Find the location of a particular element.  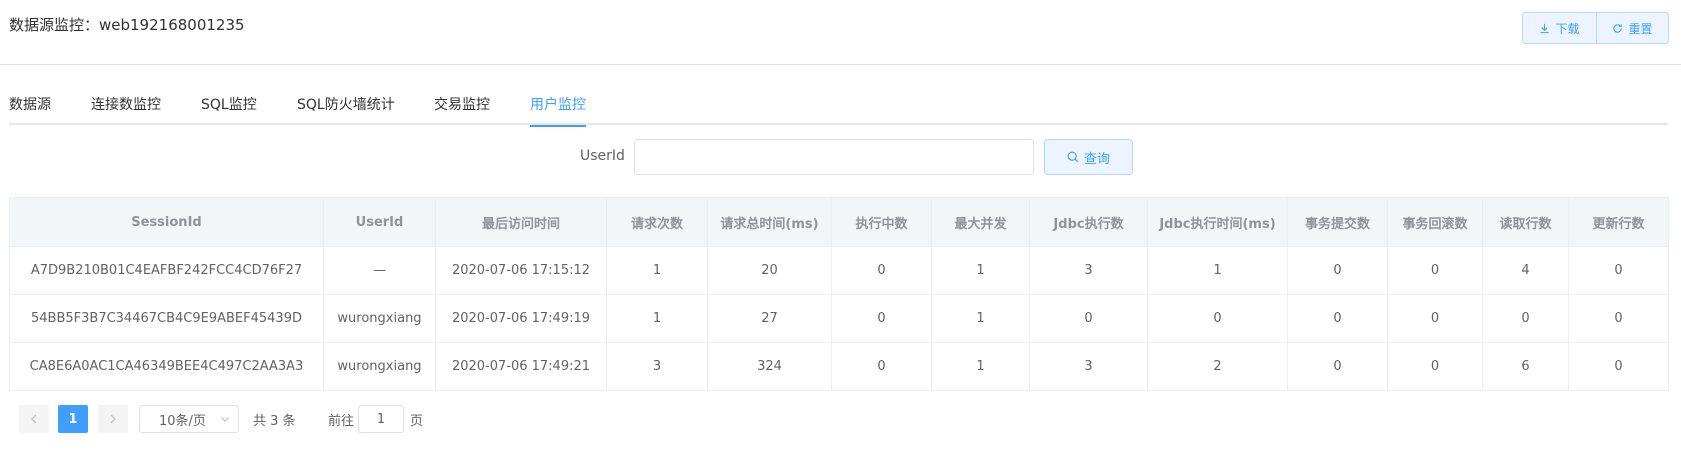

reset-button-label: 重置 is located at coordinates (1640, 28).